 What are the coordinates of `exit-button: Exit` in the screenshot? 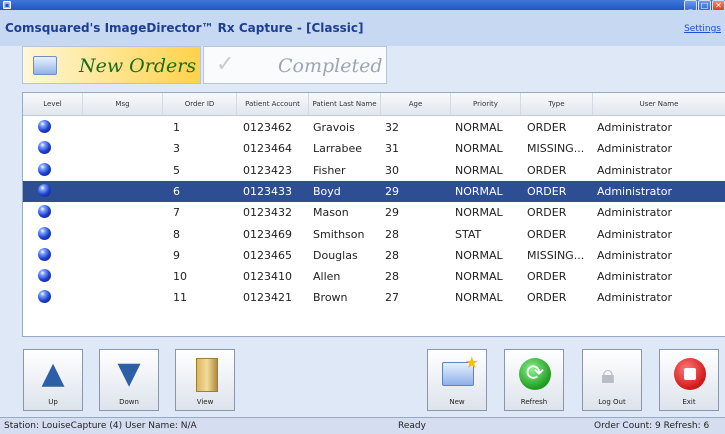 It's located at (689, 380).